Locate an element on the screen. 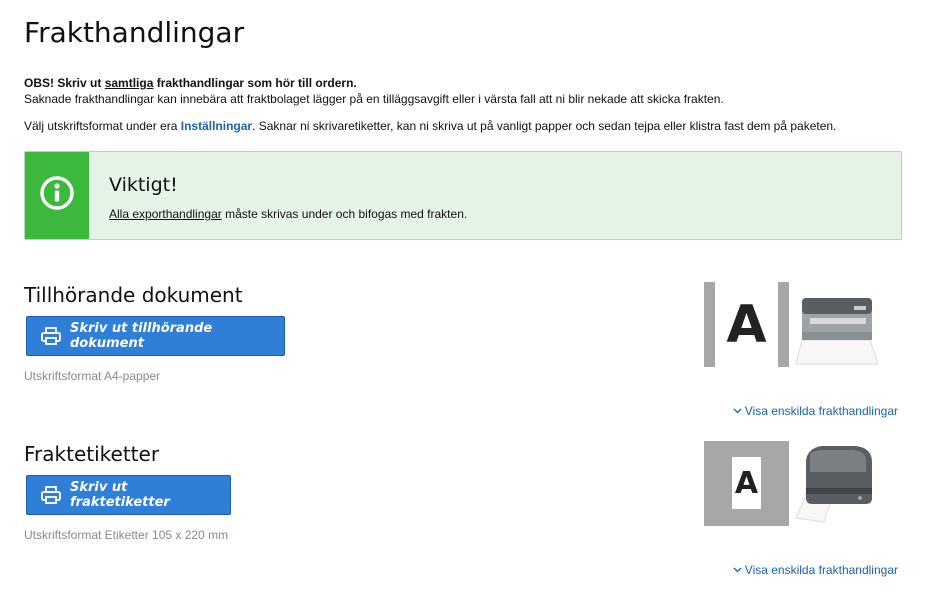 Image resolution: width=929 pixels, height=608 pixels. page-title: Frakthandlingar is located at coordinates (134, 32).